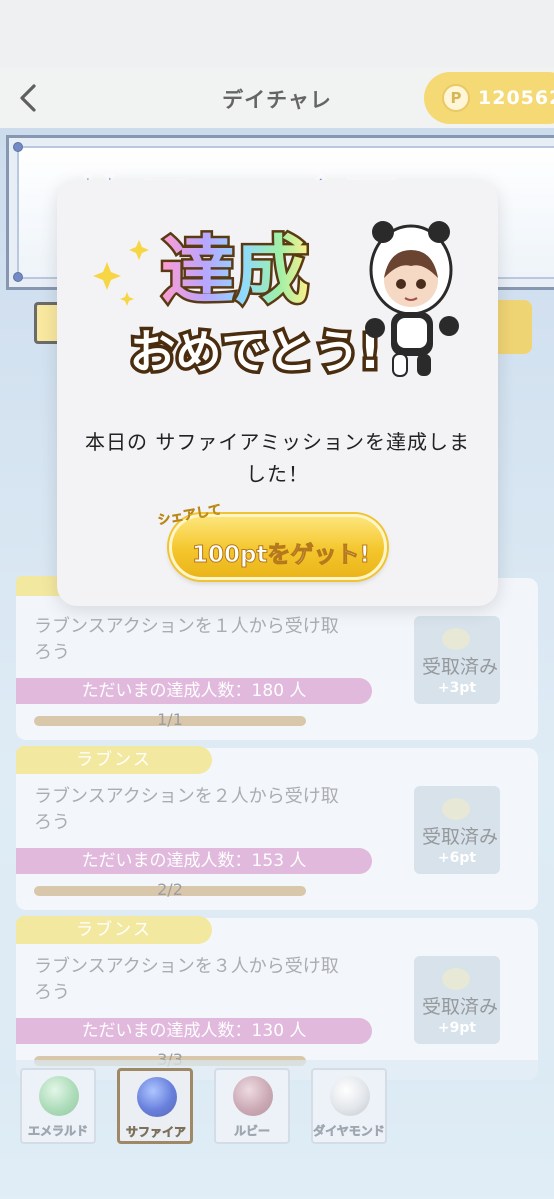 The image size is (554, 1199). Describe the element at coordinates (235, 271) in the screenshot. I see `achievement-heading-top: 達成` at that location.